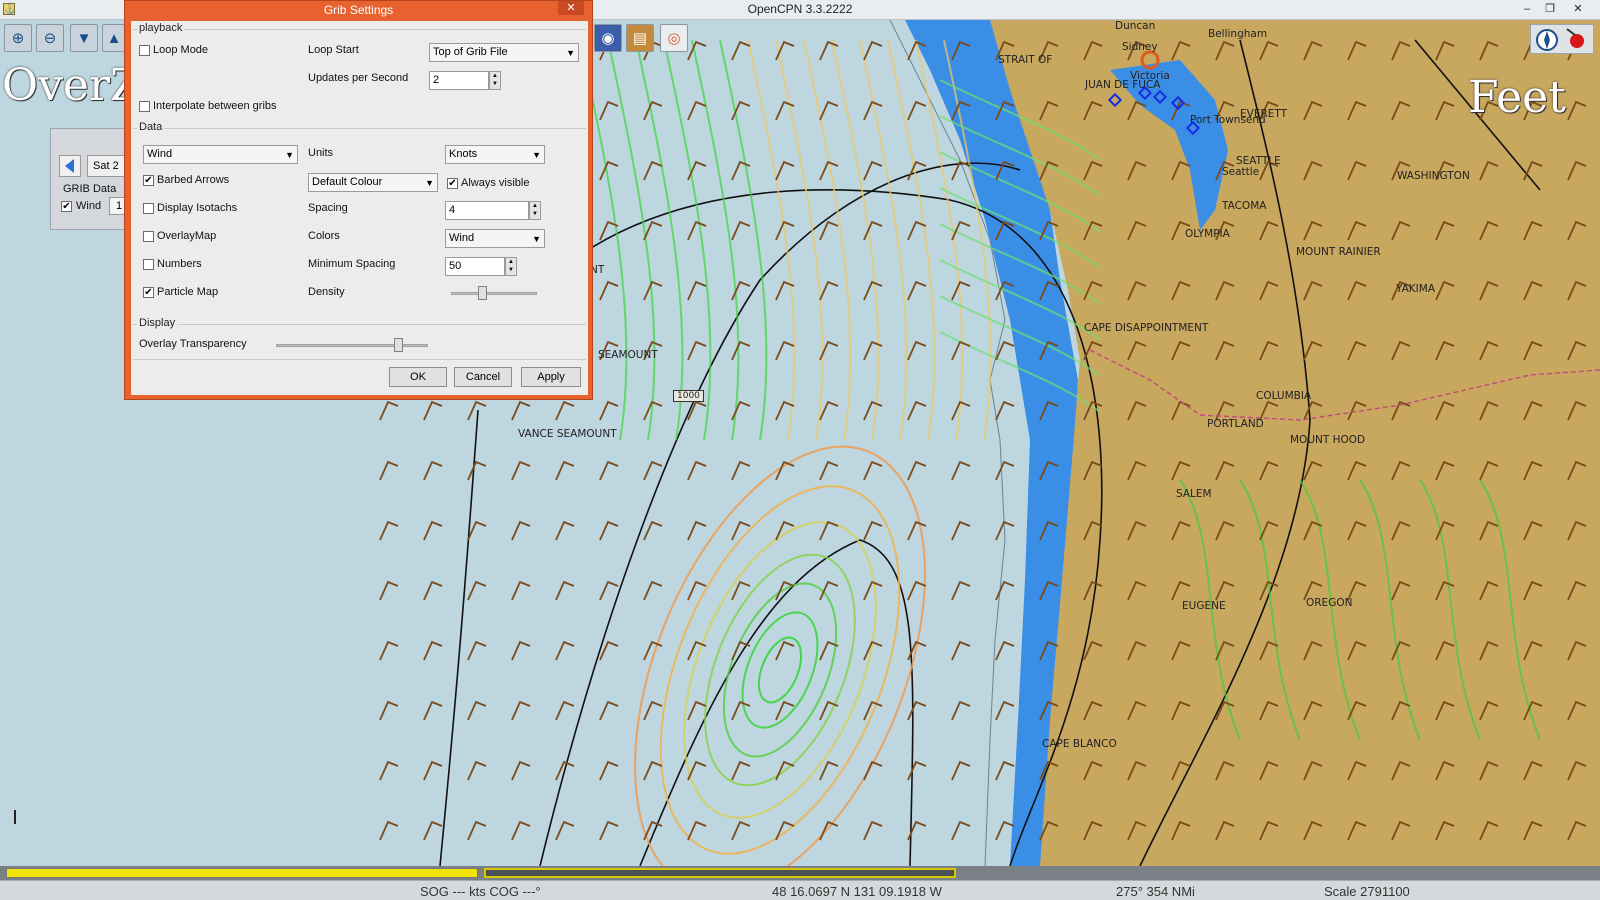 The image size is (1600, 900). What do you see at coordinates (242, 873) in the screenshot?
I see `chart-bar-active-segment` at bounding box center [242, 873].